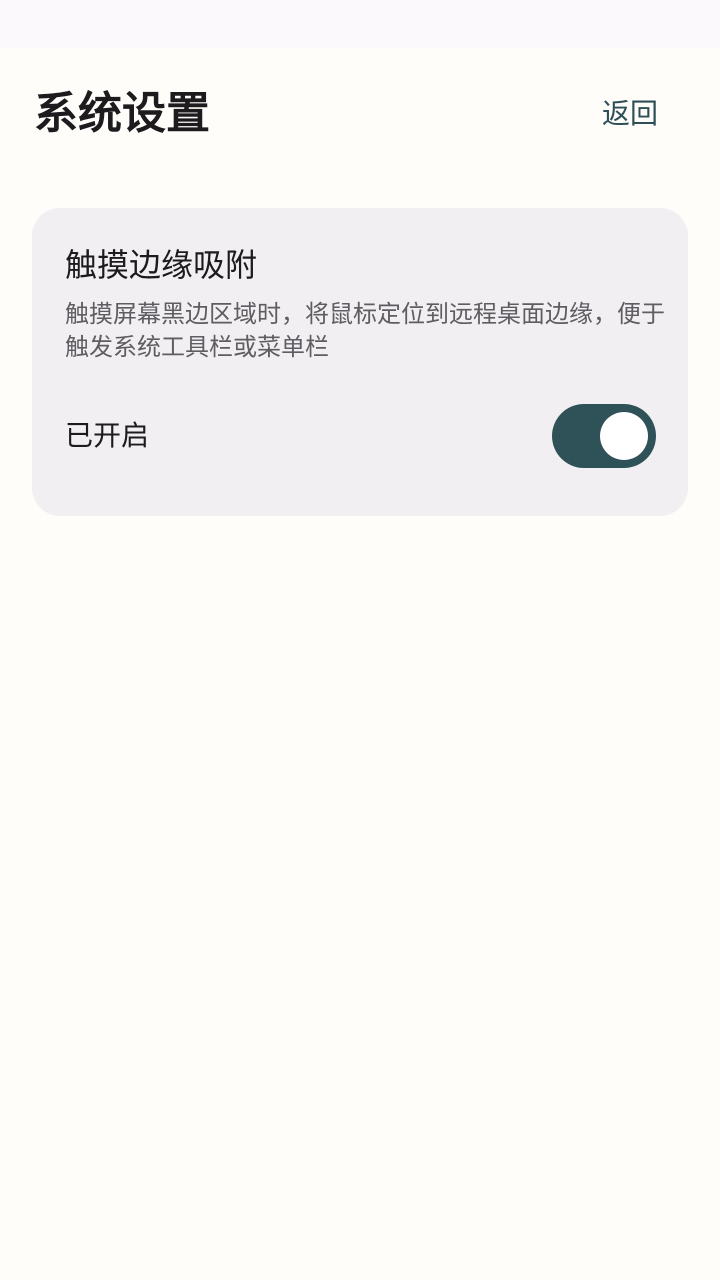 The image size is (720, 1280). I want to click on setting-title: 触摸边缘吸附, so click(161, 265).